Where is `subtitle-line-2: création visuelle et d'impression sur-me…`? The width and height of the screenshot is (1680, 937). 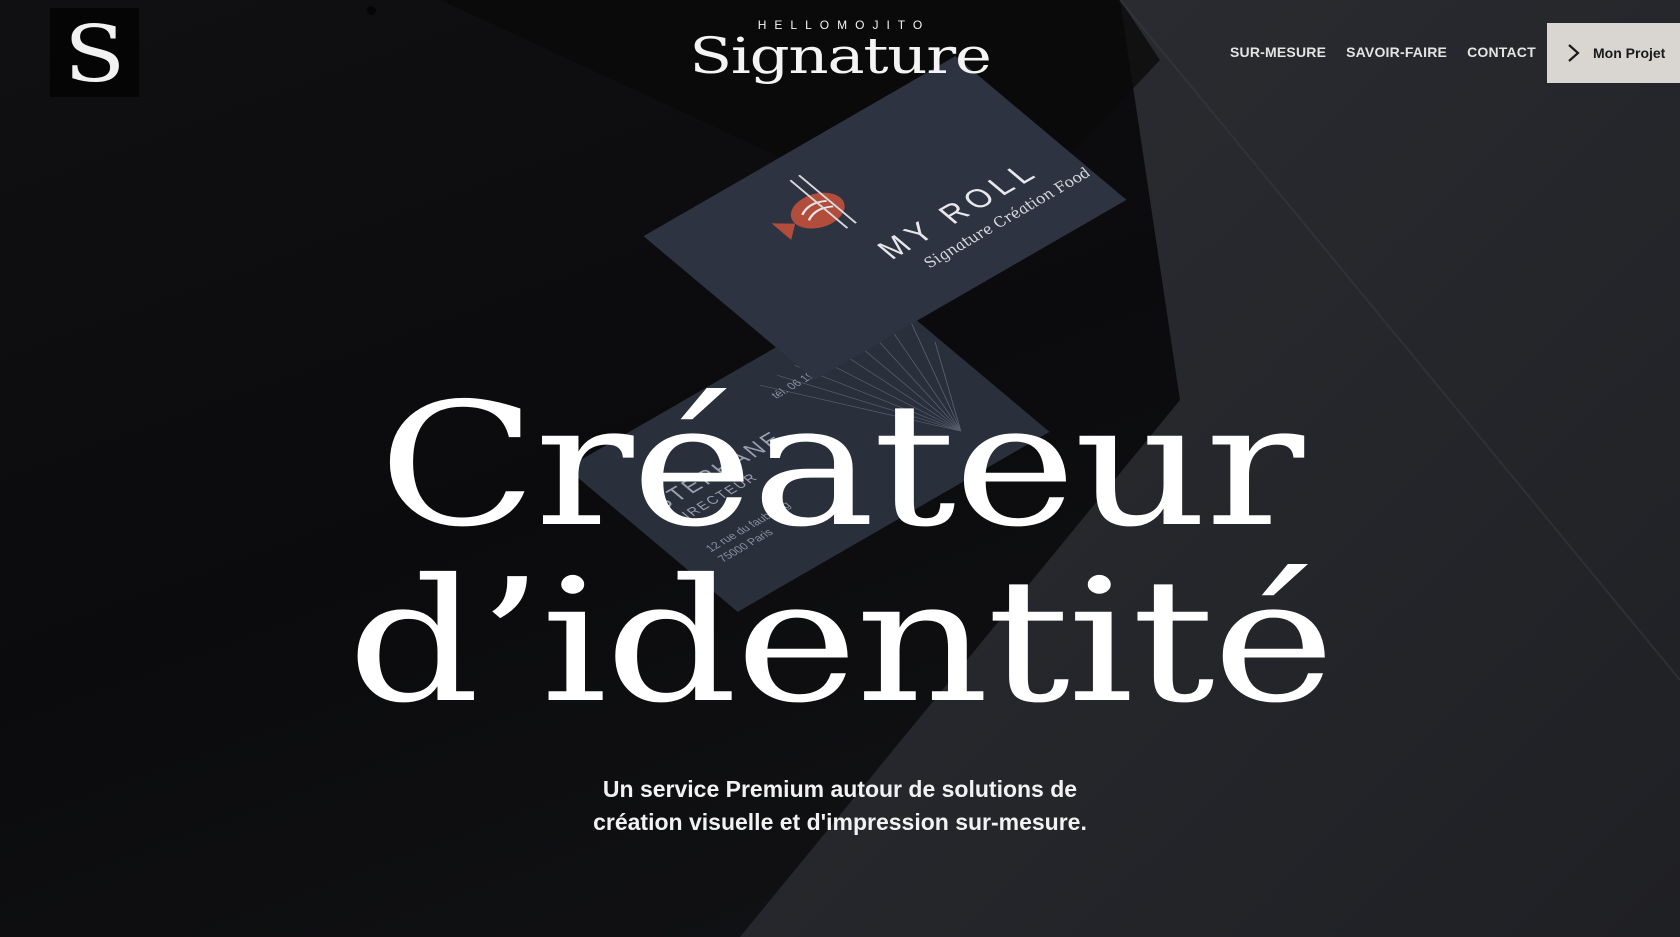 subtitle-line-2: création visuelle et d'impression sur-me… is located at coordinates (840, 822).